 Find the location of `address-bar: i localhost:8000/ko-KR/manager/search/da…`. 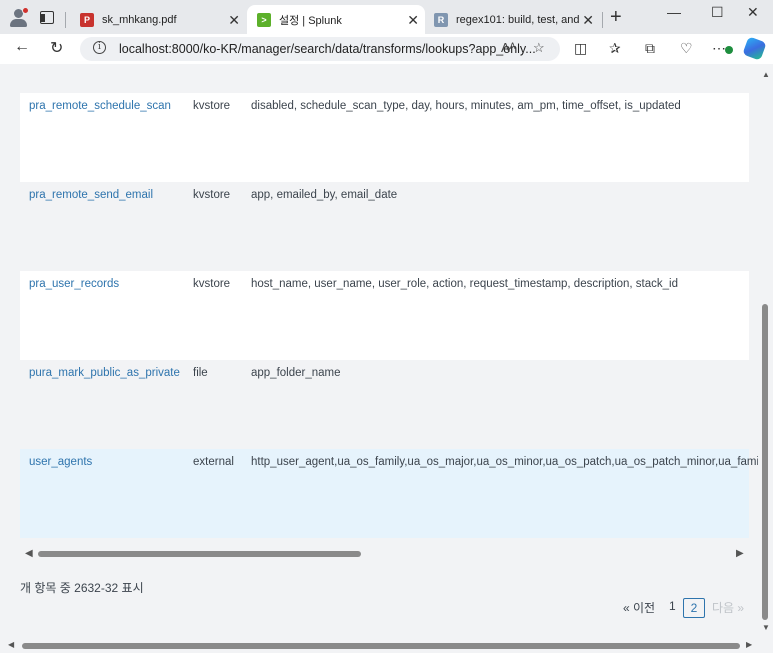

address-bar: i localhost:8000/ko-KR/manager/search/da… is located at coordinates (320, 49).